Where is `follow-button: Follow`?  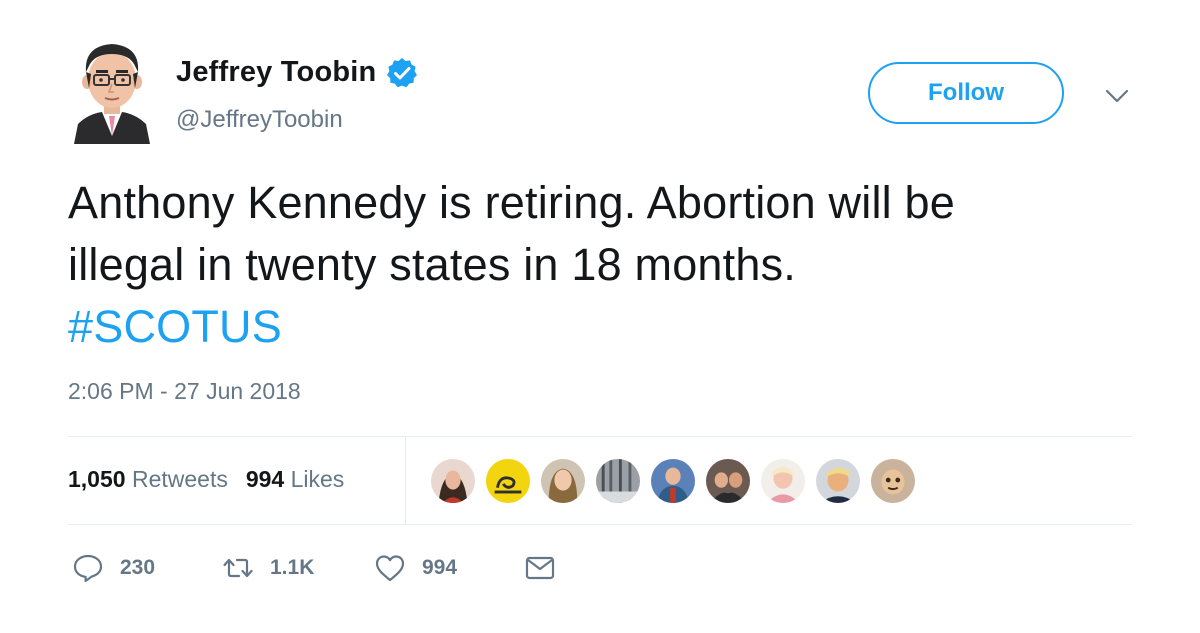 follow-button: Follow is located at coordinates (966, 93).